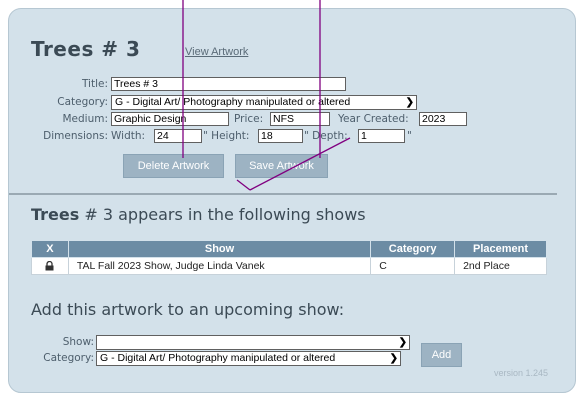 This screenshot has width=584, height=404. What do you see at coordinates (281, 166) in the screenshot?
I see `save-artwork-button: Save Artwork` at bounding box center [281, 166].